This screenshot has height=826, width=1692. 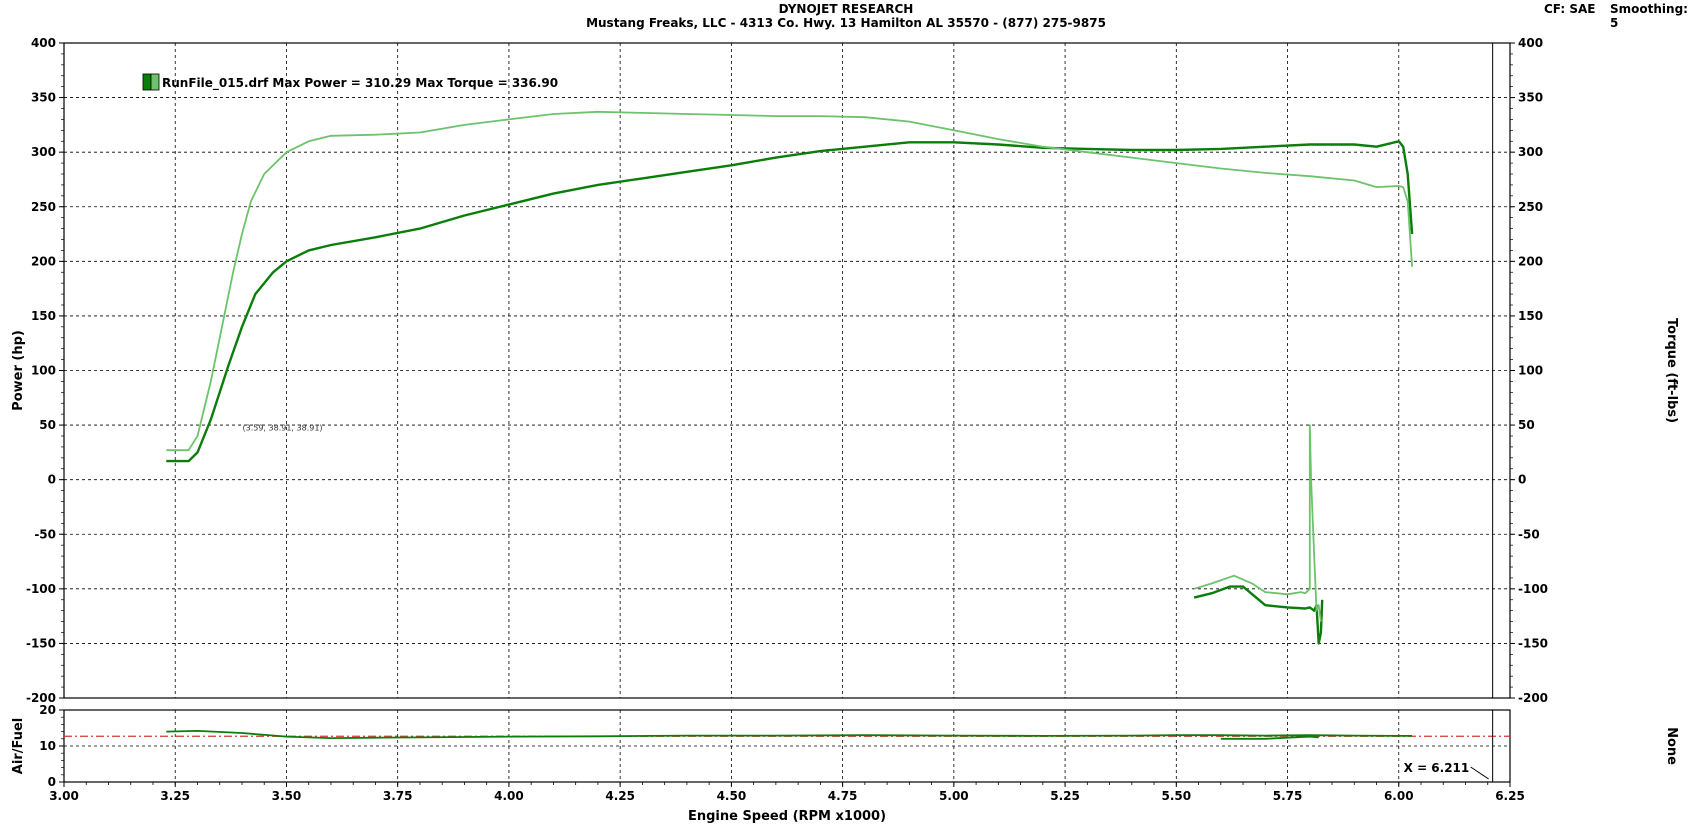 What do you see at coordinates (18, 370) in the screenshot?
I see `y-axis-title-left: Power (hp)` at bounding box center [18, 370].